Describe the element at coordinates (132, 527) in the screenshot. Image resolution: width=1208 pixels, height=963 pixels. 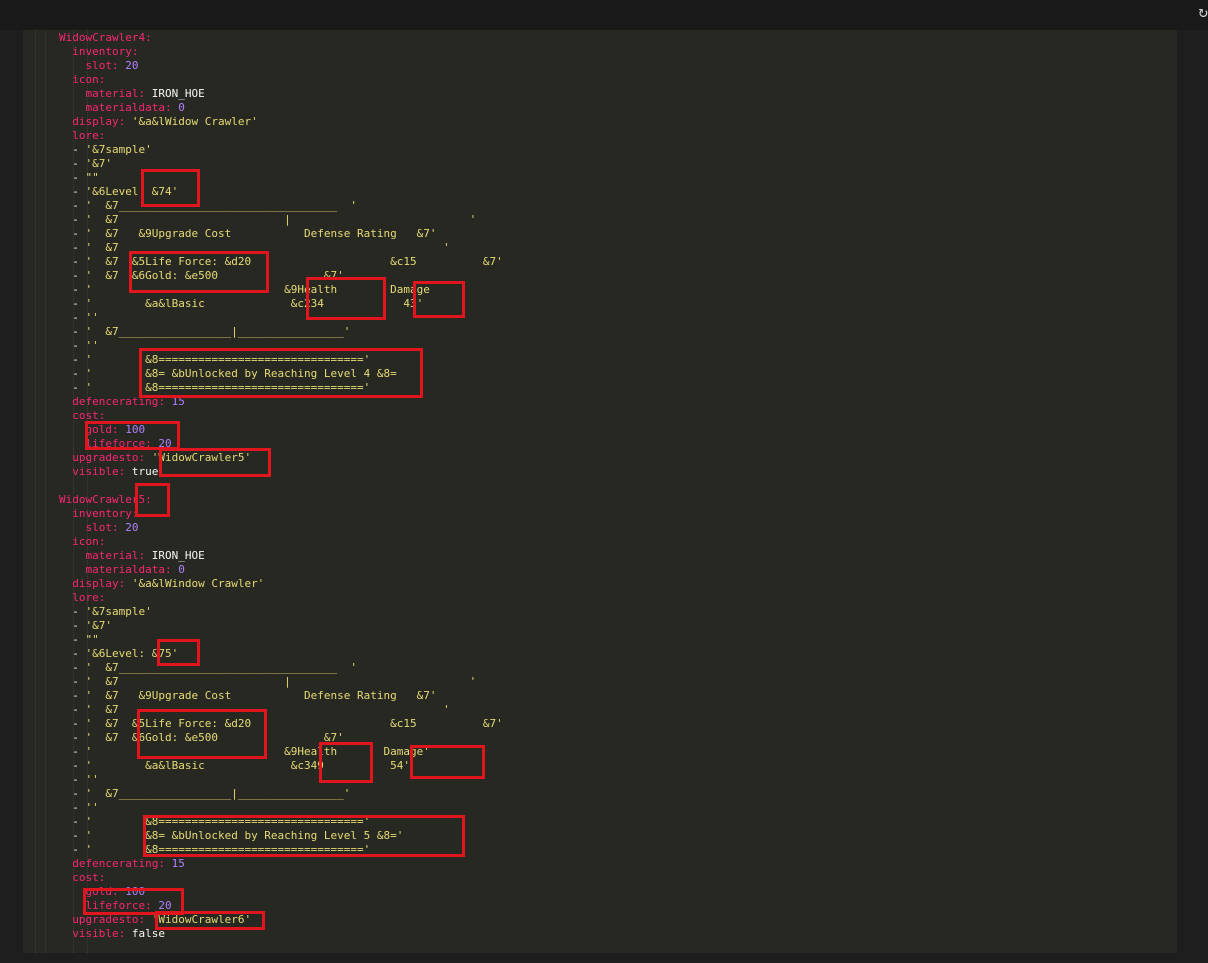
I see `code-token: 20` at that location.